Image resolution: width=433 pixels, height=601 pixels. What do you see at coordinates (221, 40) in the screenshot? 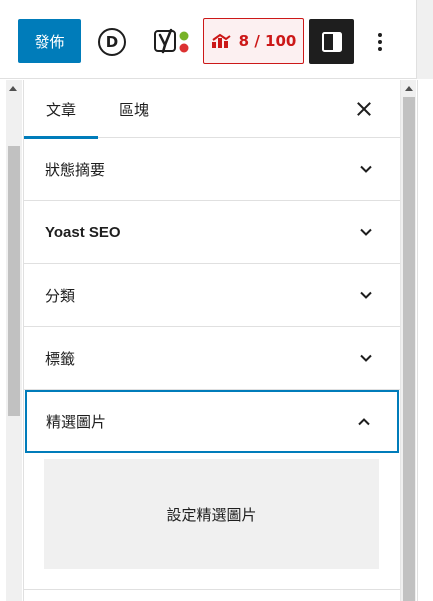
I see `score-chart-icon` at bounding box center [221, 40].